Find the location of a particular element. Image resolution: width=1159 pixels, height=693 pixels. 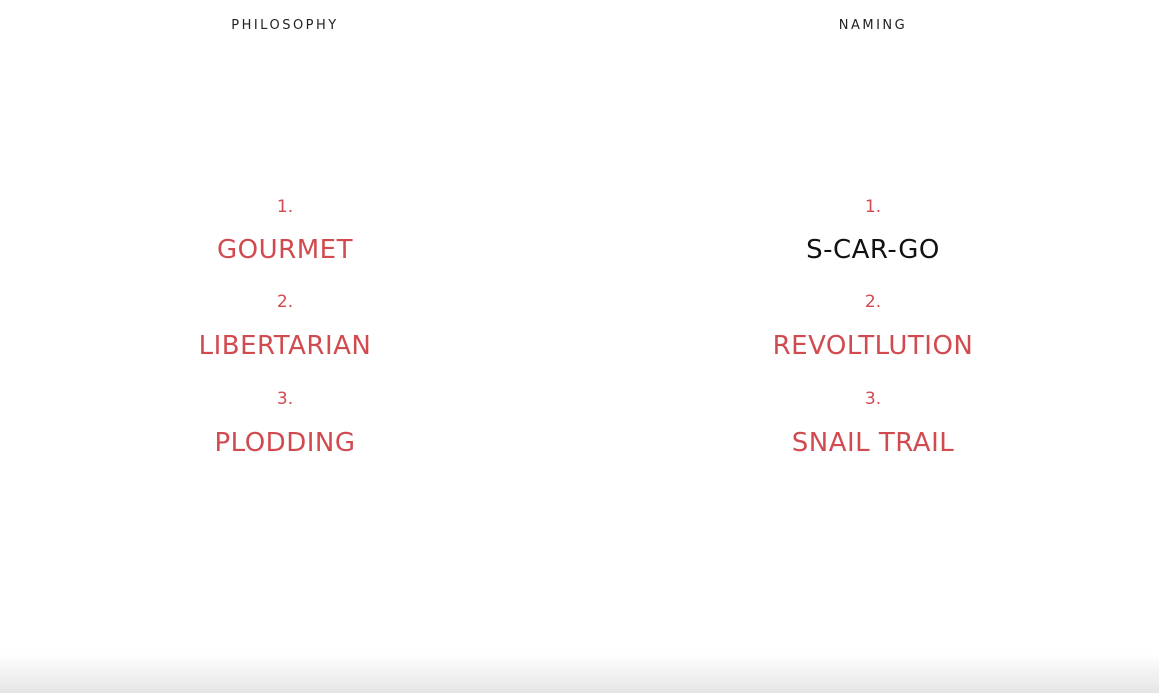

philosophy-item-plodding: PLODDING is located at coordinates (285, 443).